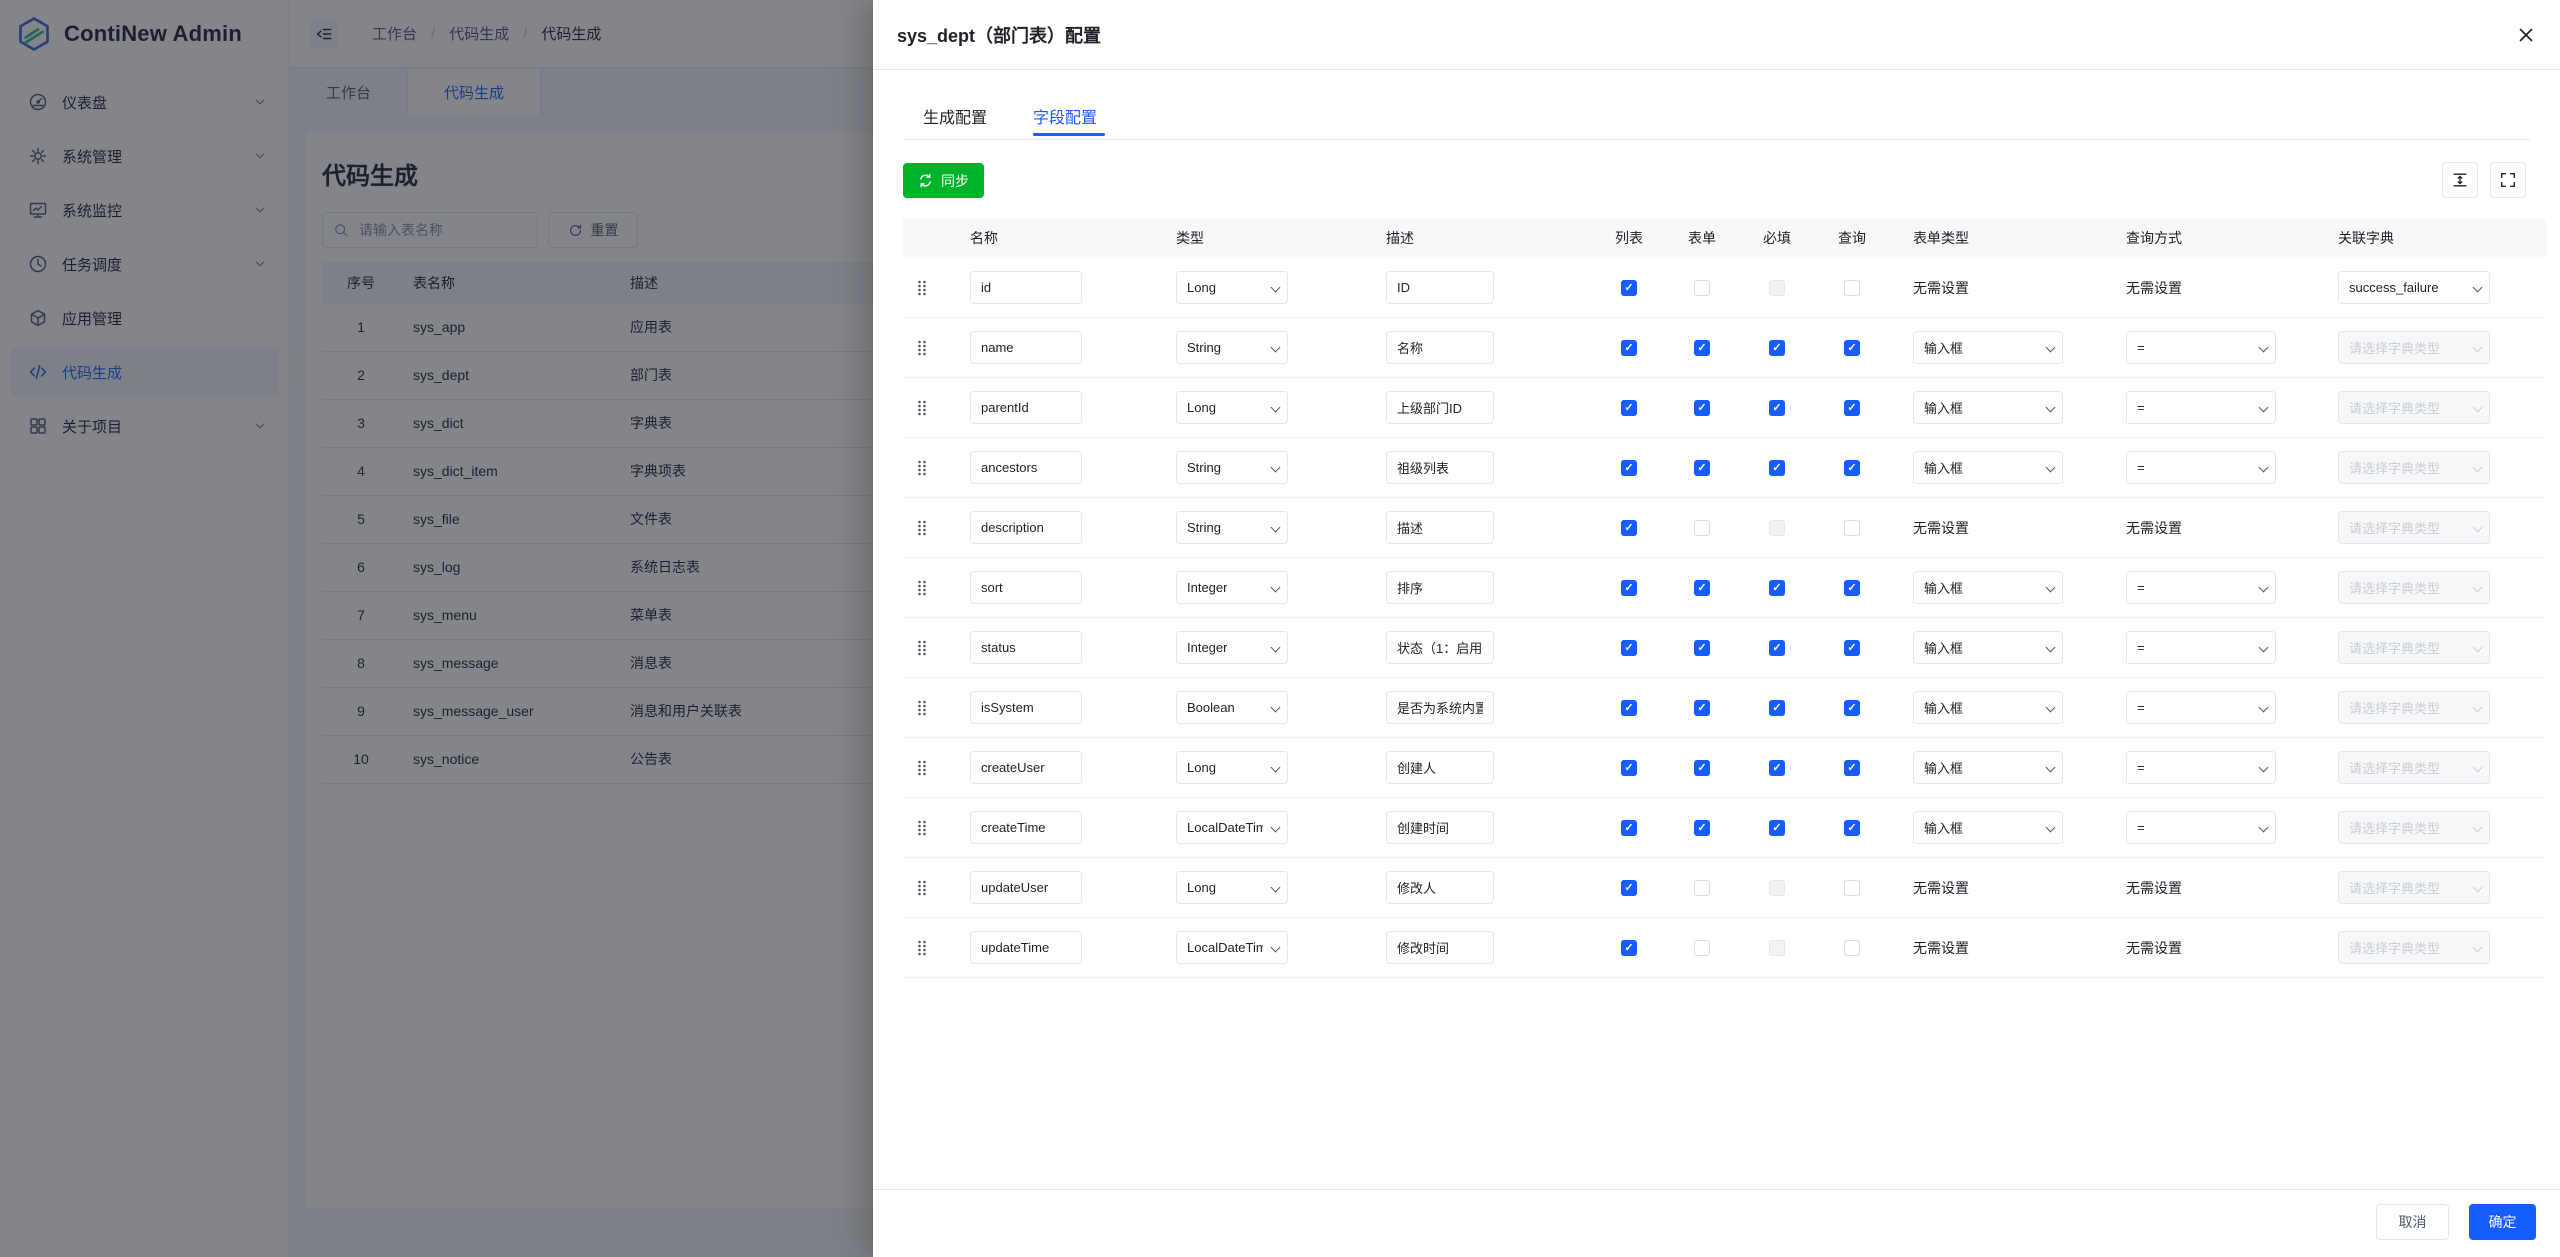 The width and height of the screenshot is (2560, 1257). Describe the element at coordinates (2502, 1222) in the screenshot. I see `confirm-button: 确定` at that location.